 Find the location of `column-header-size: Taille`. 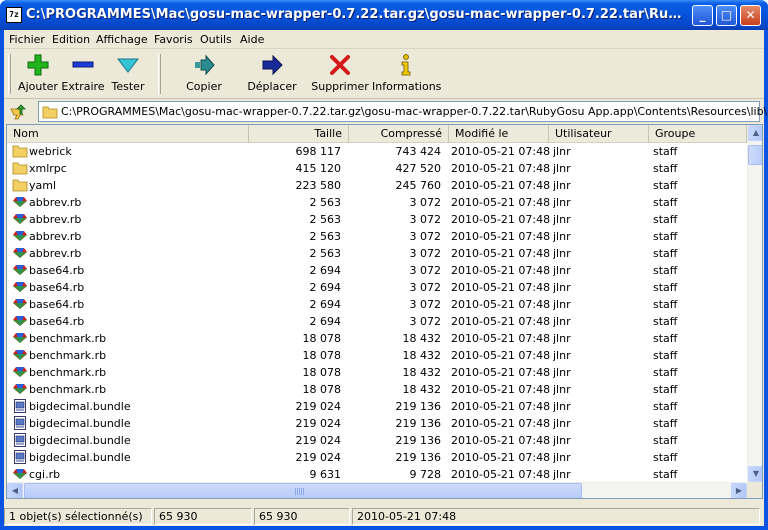

column-header-size: Taille is located at coordinates (299, 134).